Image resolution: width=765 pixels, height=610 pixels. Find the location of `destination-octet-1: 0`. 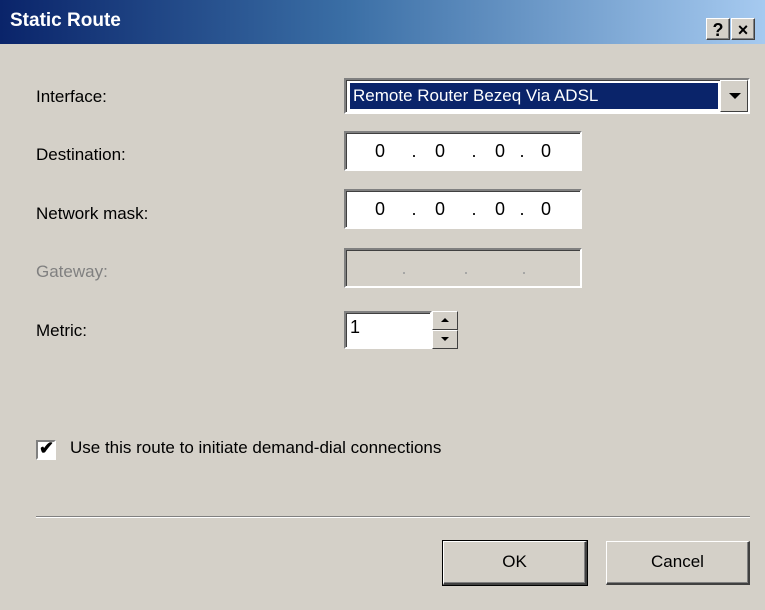

destination-octet-1: 0 is located at coordinates (380, 151).